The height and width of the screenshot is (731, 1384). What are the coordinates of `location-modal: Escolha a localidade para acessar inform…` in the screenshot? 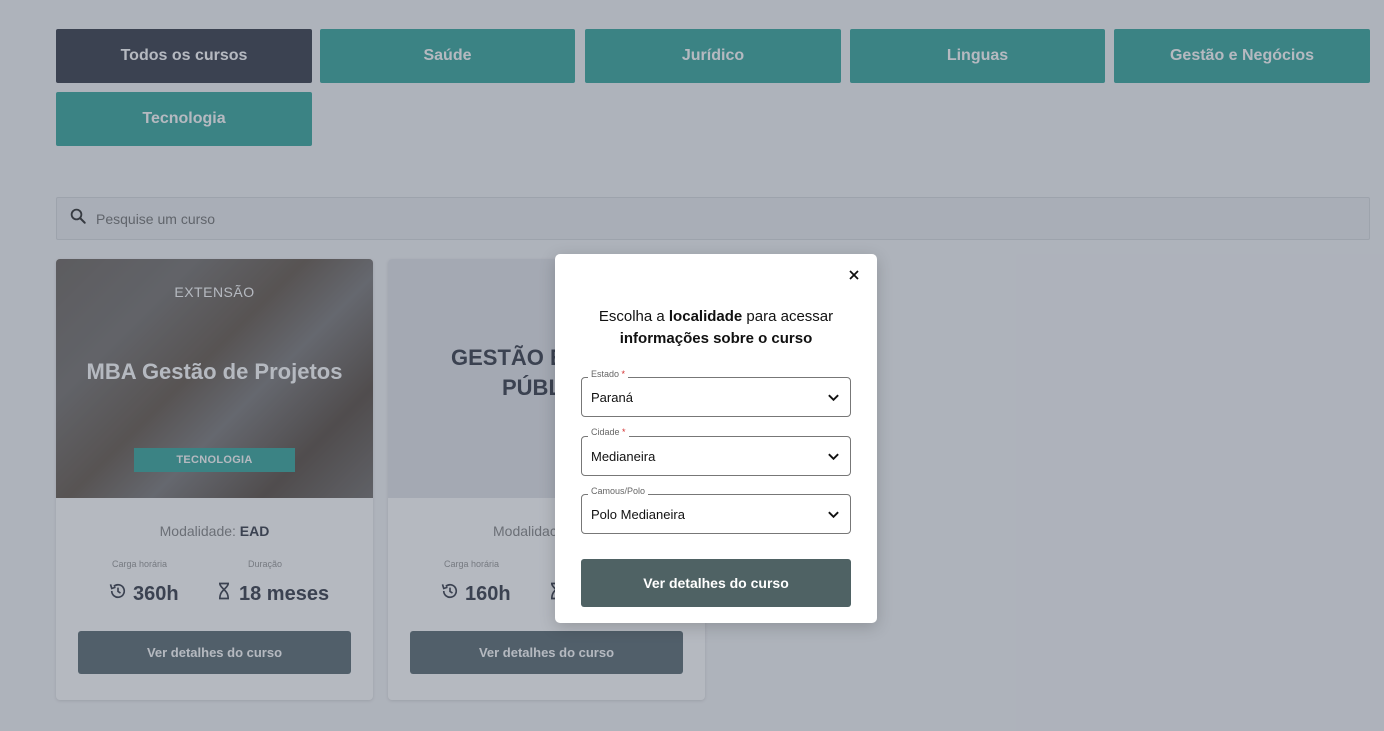 It's located at (716, 438).